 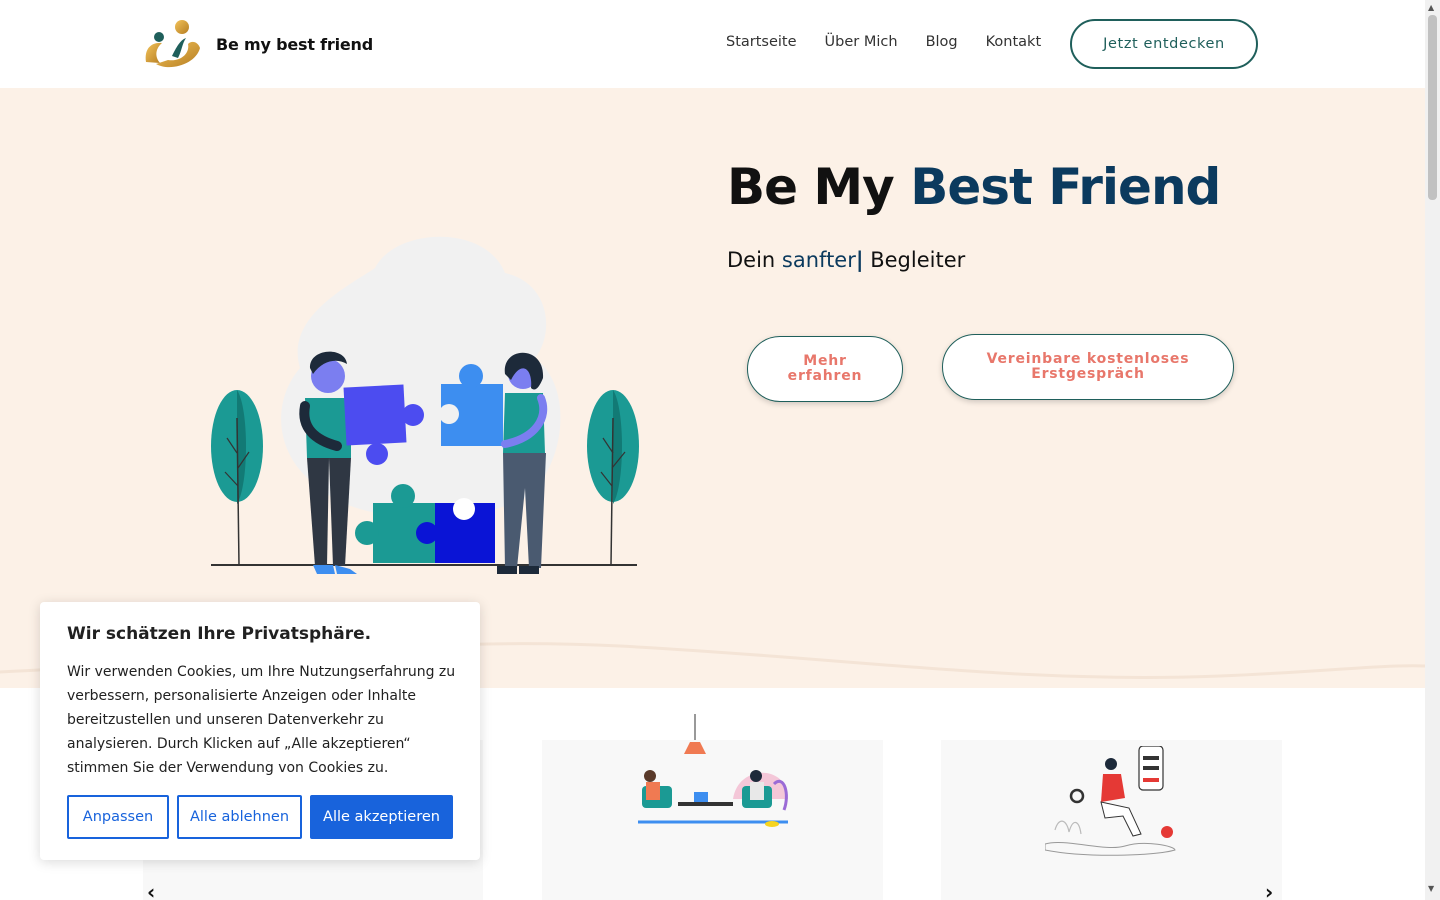 What do you see at coordinates (381, 817) in the screenshot?
I see `cookie-accept-all-button: Alle akzeptieren` at bounding box center [381, 817].